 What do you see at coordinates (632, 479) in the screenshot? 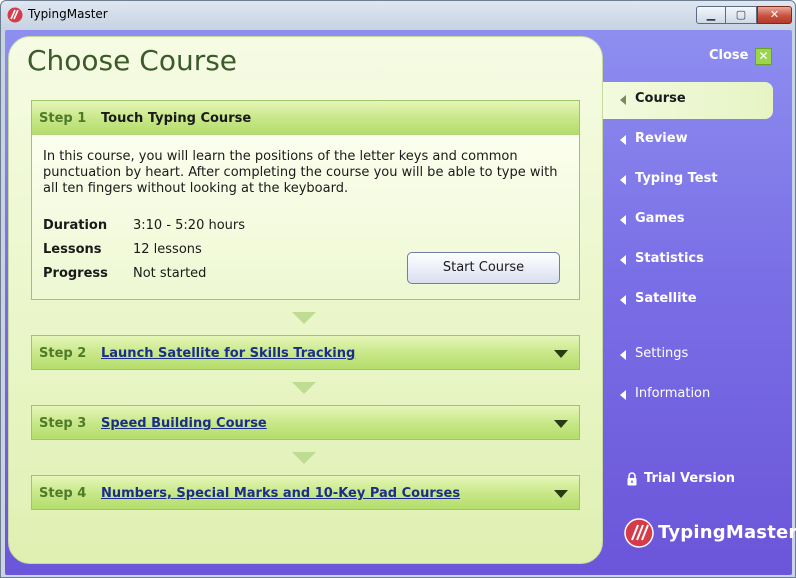
I see `lock-icon` at bounding box center [632, 479].